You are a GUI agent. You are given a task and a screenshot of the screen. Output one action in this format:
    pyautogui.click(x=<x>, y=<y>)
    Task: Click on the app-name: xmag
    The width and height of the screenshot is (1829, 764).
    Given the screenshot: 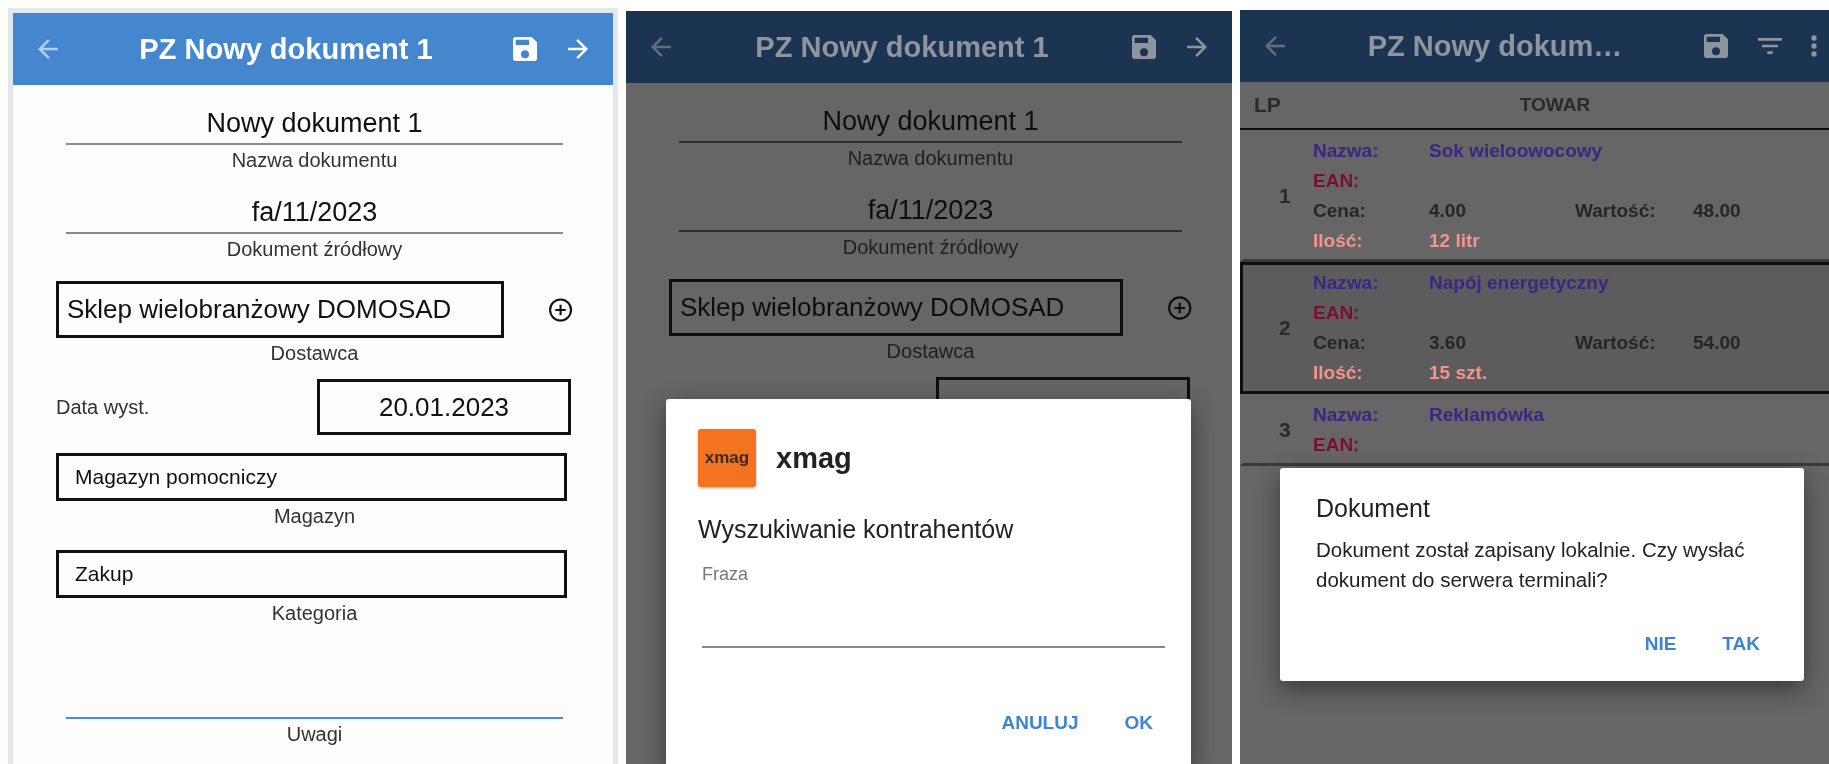 What is the action you would take?
    pyautogui.click(x=814, y=458)
    